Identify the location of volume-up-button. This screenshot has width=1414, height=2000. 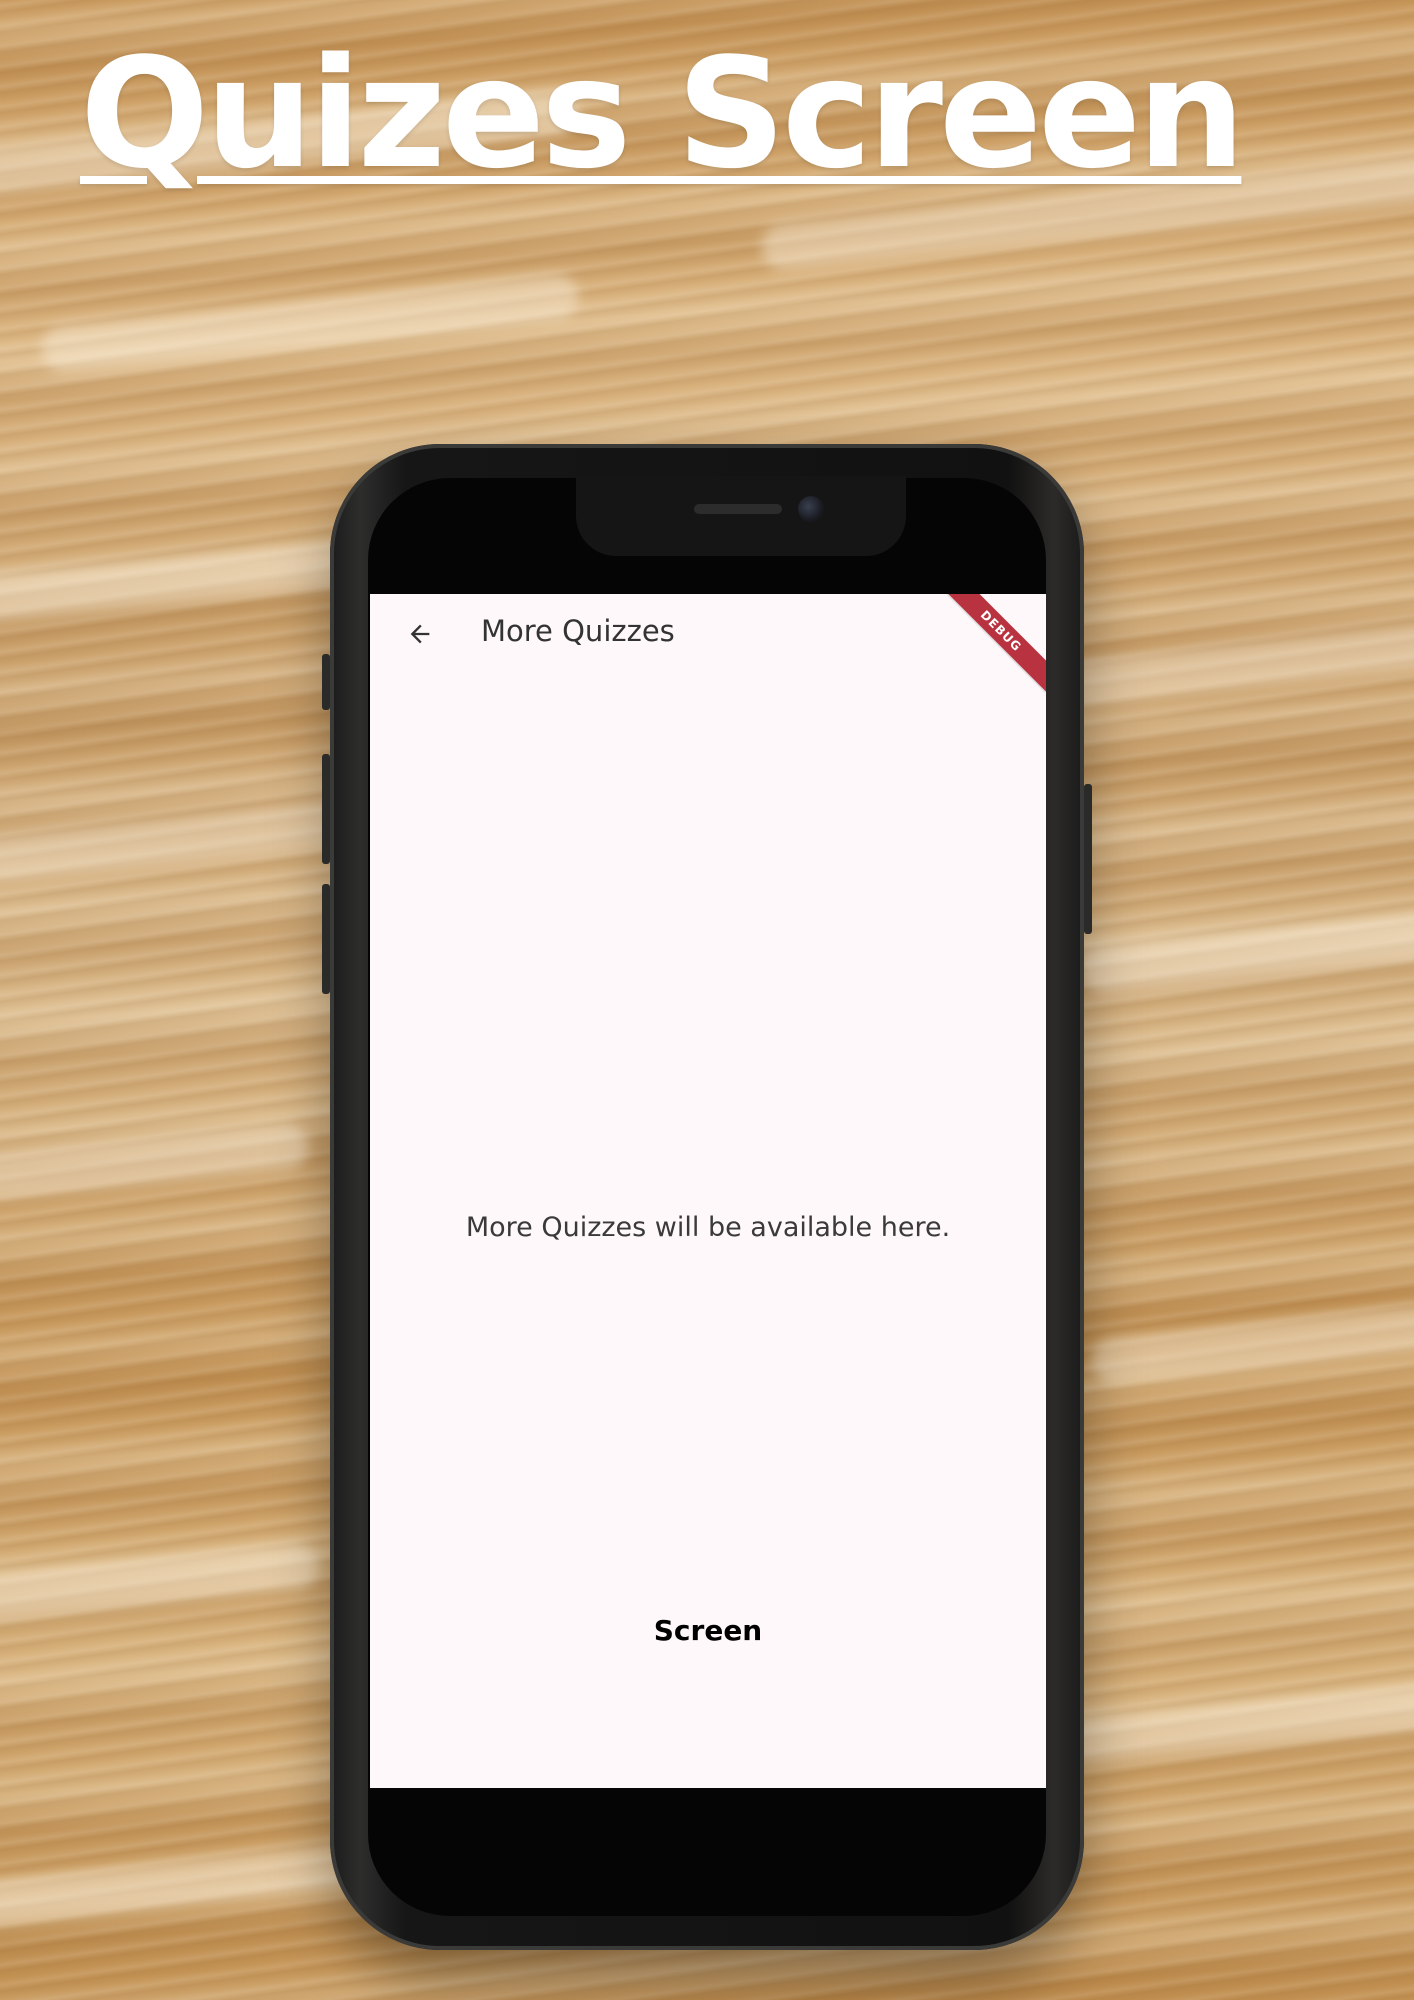
(326, 809).